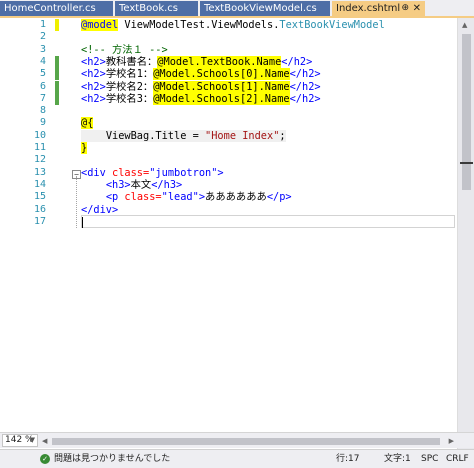 The height and width of the screenshot is (468, 474). What do you see at coordinates (201, 86) in the screenshot?
I see `code-line-6: <h2>学校名2：@Model.Schools[1].Name</h2>` at bounding box center [201, 86].